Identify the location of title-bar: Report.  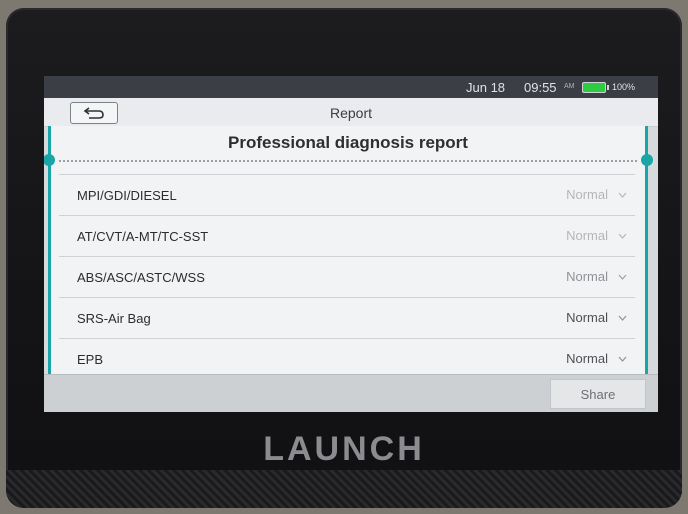
(351, 112).